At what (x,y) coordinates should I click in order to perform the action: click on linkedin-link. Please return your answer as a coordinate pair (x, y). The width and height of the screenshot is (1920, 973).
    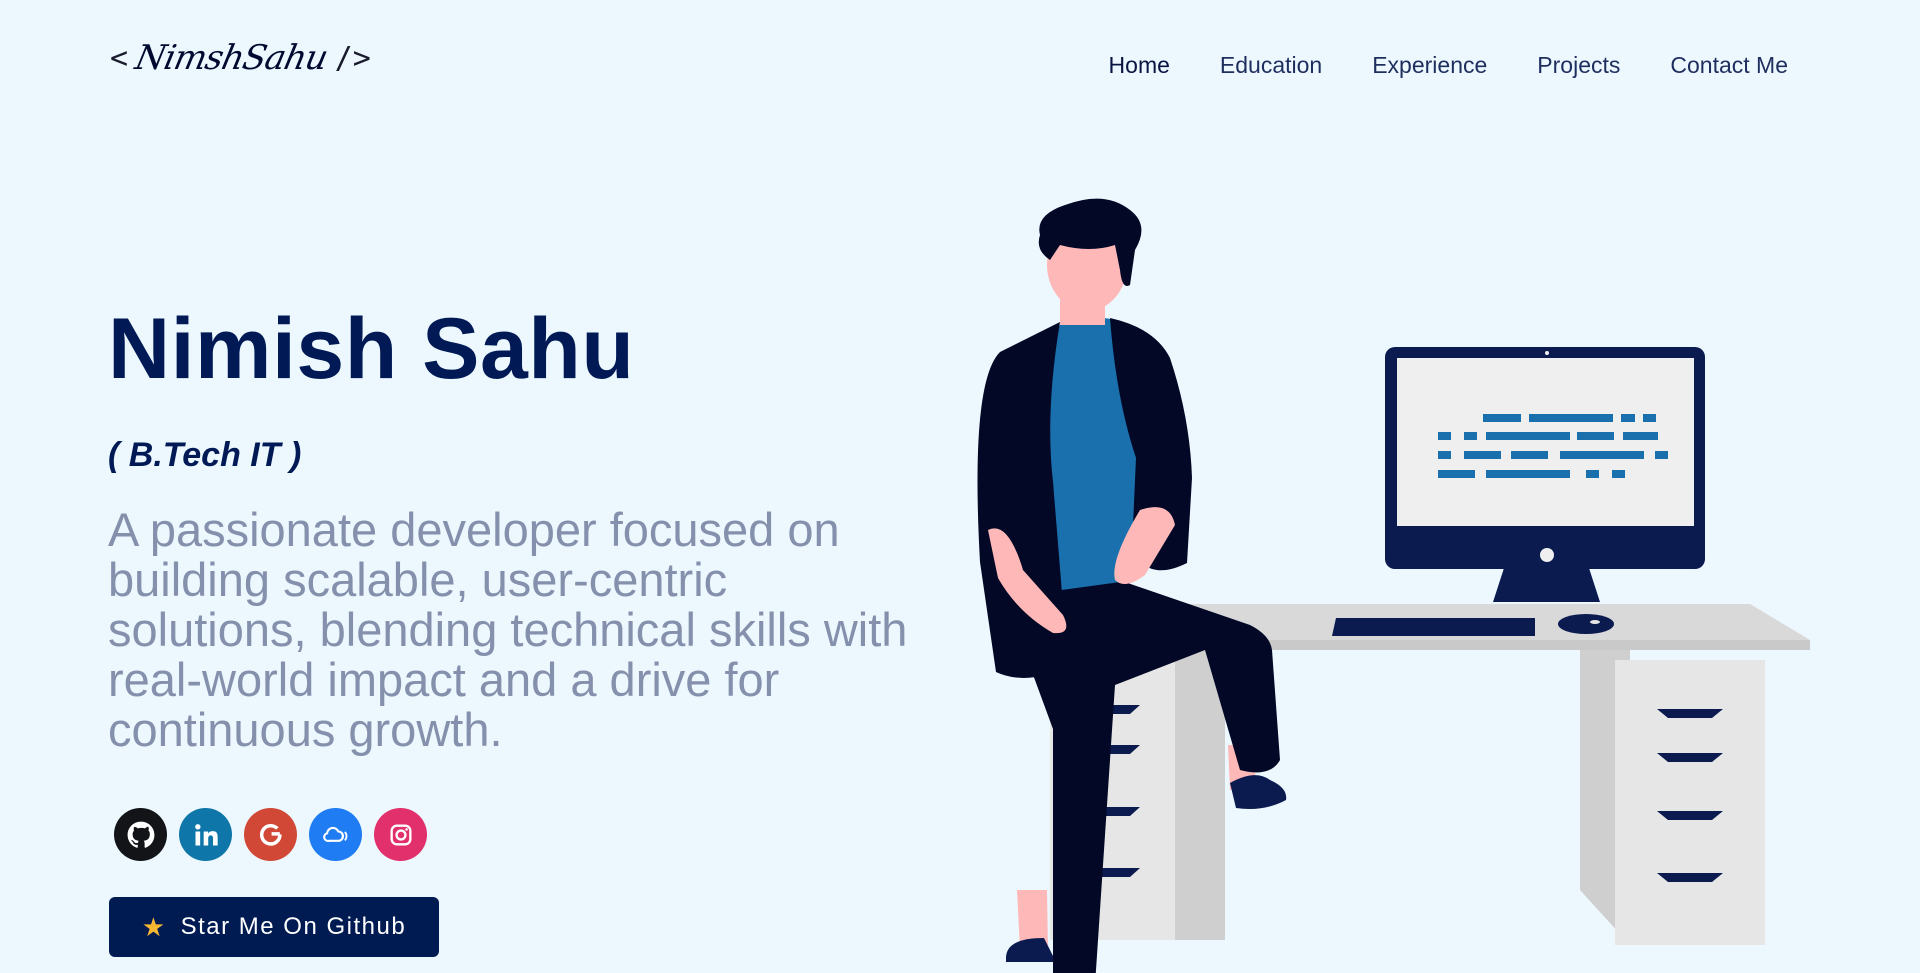
    Looking at the image, I should click on (205, 834).